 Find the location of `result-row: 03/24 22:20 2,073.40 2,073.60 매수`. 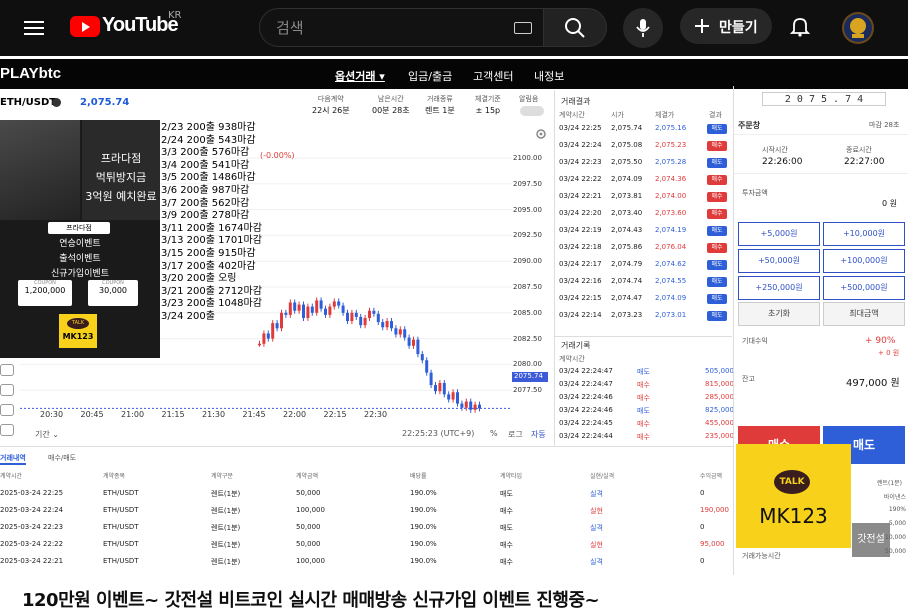

result-row: 03/24 22:20 2,073.40 2,073.60 매수 is located at coordinates (645, 216).